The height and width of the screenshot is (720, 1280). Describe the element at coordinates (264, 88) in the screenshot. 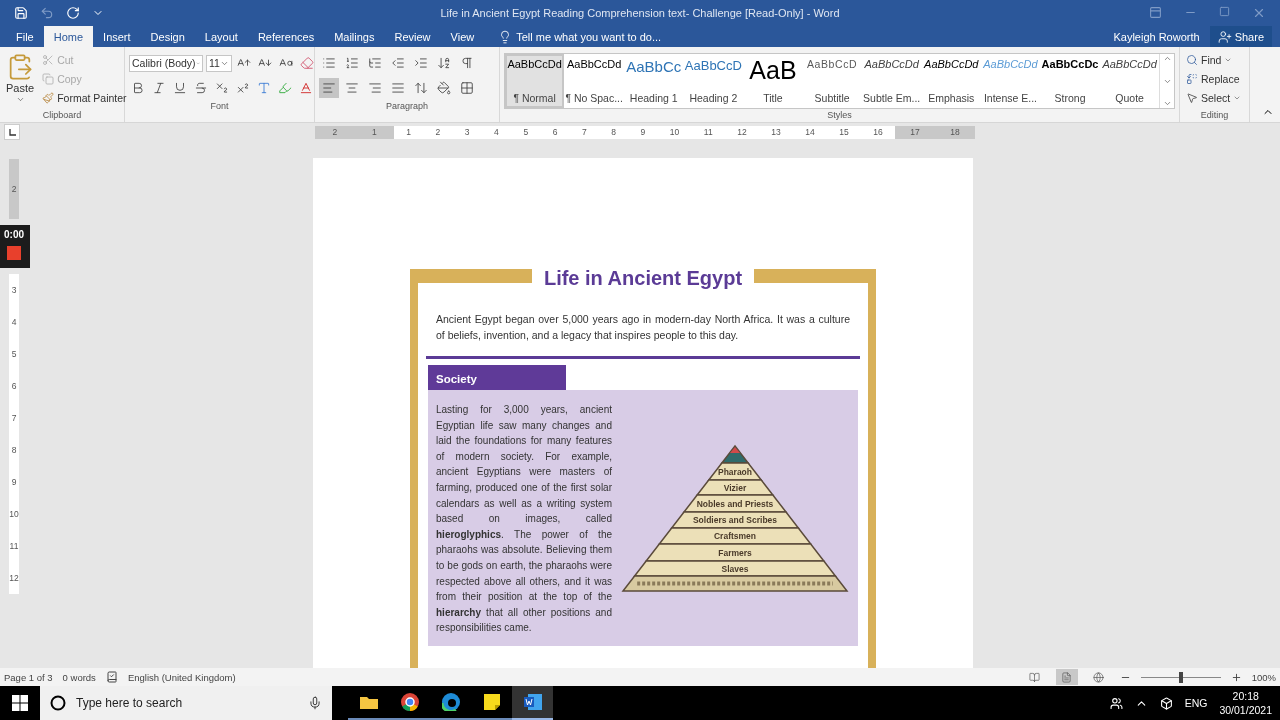

I see `text-effects-icon` at that location.